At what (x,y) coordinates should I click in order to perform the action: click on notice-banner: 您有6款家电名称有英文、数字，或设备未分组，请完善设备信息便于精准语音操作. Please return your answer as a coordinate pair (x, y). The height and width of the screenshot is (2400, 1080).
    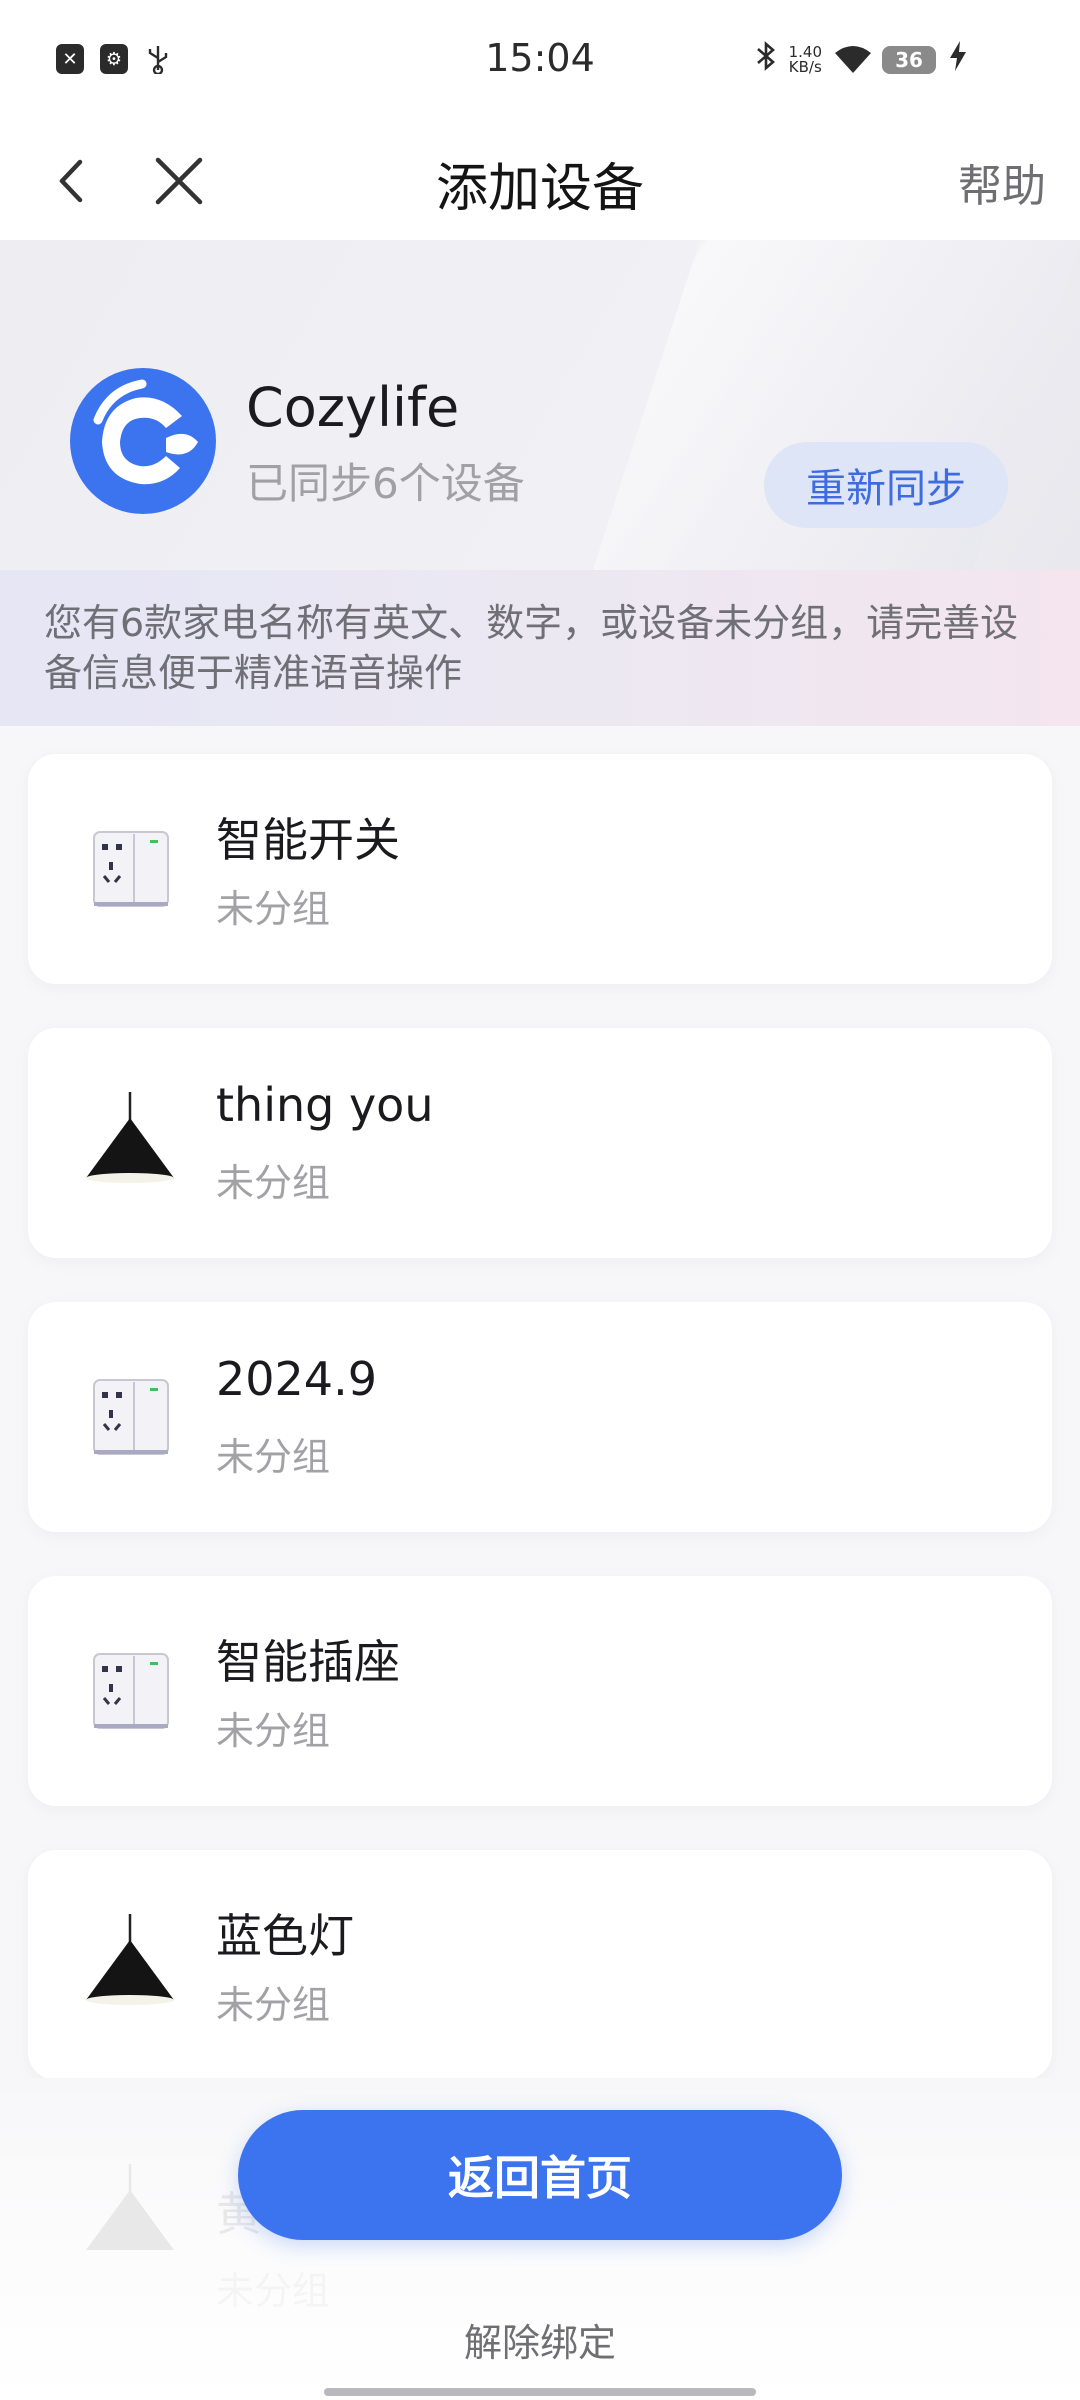
    Looking at the image, I should click on (540, 648).